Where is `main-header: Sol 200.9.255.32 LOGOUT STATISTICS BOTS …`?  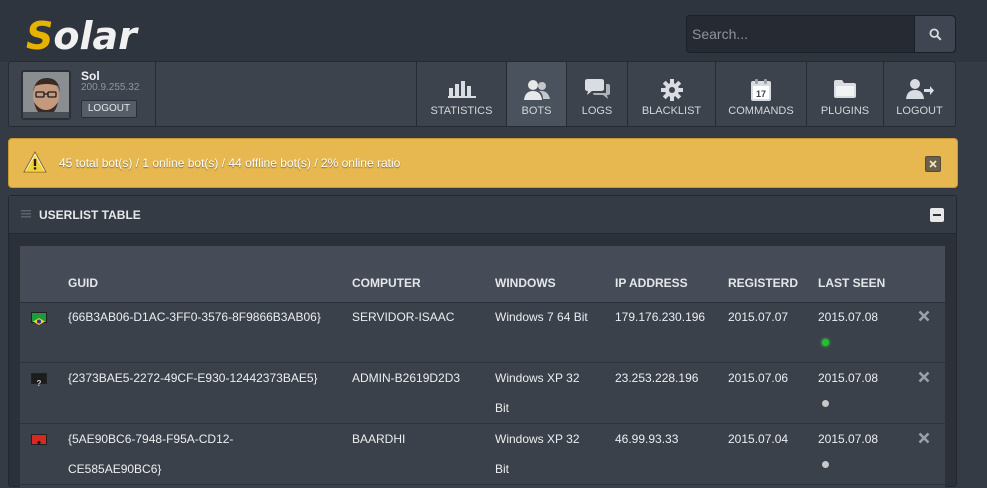 main-header: Sol 200.9.255.32 LOGOUT STATISTICS BOTS … is located at coordinates (482, 94).